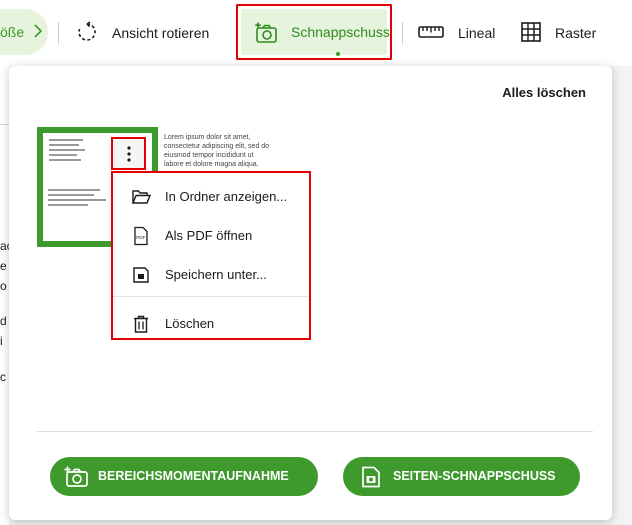 The image size is (632, 525). Describe the element at coordinates (161, 33) in the screenshot. I see `rotate-view-label: Ansicht rotieren` at that location.